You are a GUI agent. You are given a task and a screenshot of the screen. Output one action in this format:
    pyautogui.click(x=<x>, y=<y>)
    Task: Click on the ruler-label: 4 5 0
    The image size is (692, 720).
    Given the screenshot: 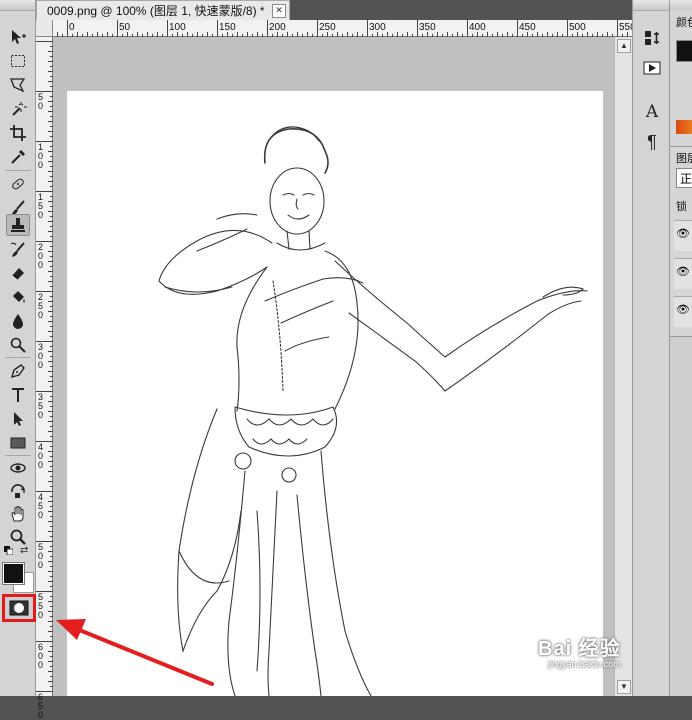 What is the action you would take?
    pyautogui.click(x=41, y=506)
    